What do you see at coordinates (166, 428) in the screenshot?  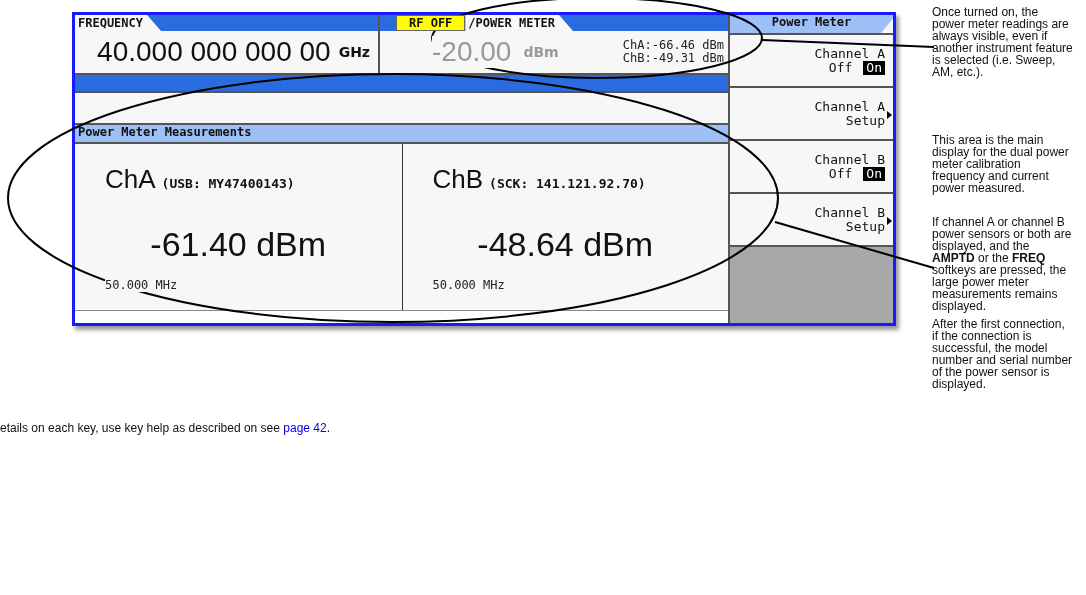 I see `footer-text: etails on each key, use key help as described on see page 42.` at bounding box center [166, 428].